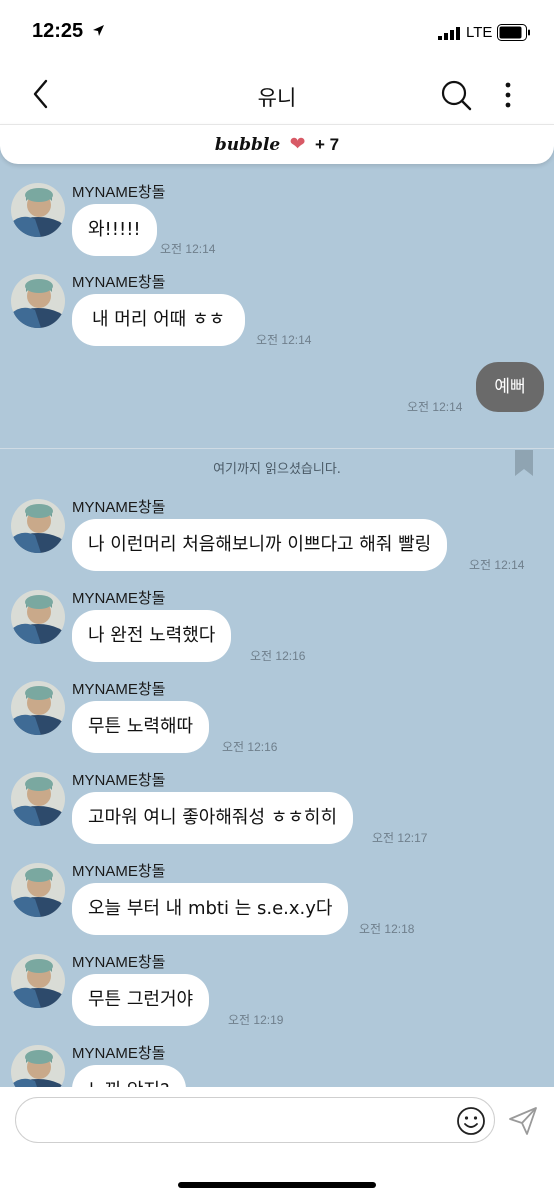  Describe the element at coordinates (152, 636) in the screenshot. I see `message-bubble: 나 완전 노력했다` at that location.